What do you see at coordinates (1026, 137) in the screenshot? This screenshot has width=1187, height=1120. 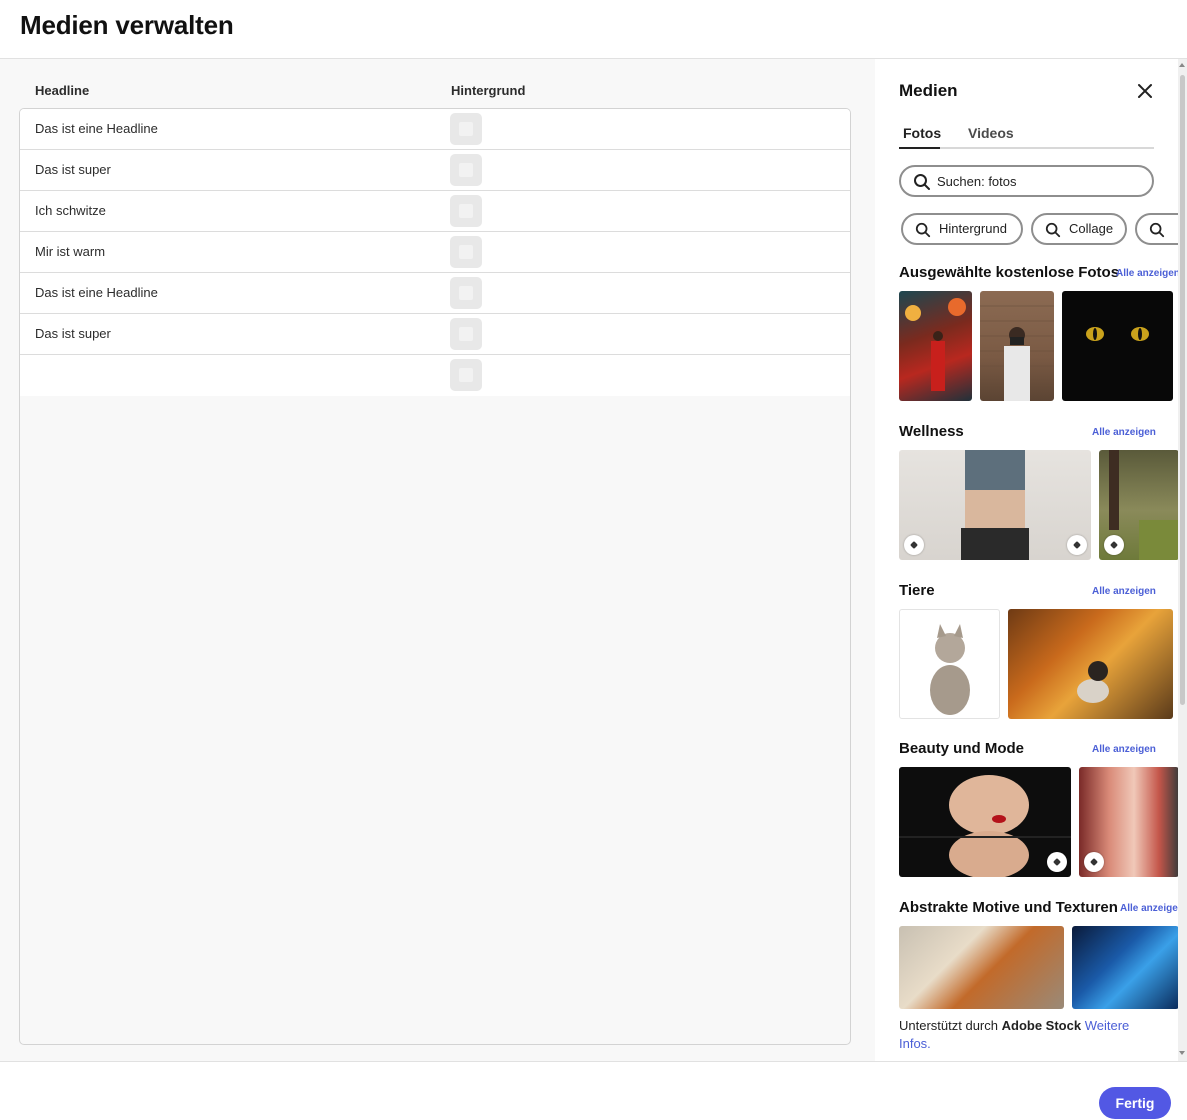 I see `media-tabs: Fotos Videos` at bounding box center [1026, 137].